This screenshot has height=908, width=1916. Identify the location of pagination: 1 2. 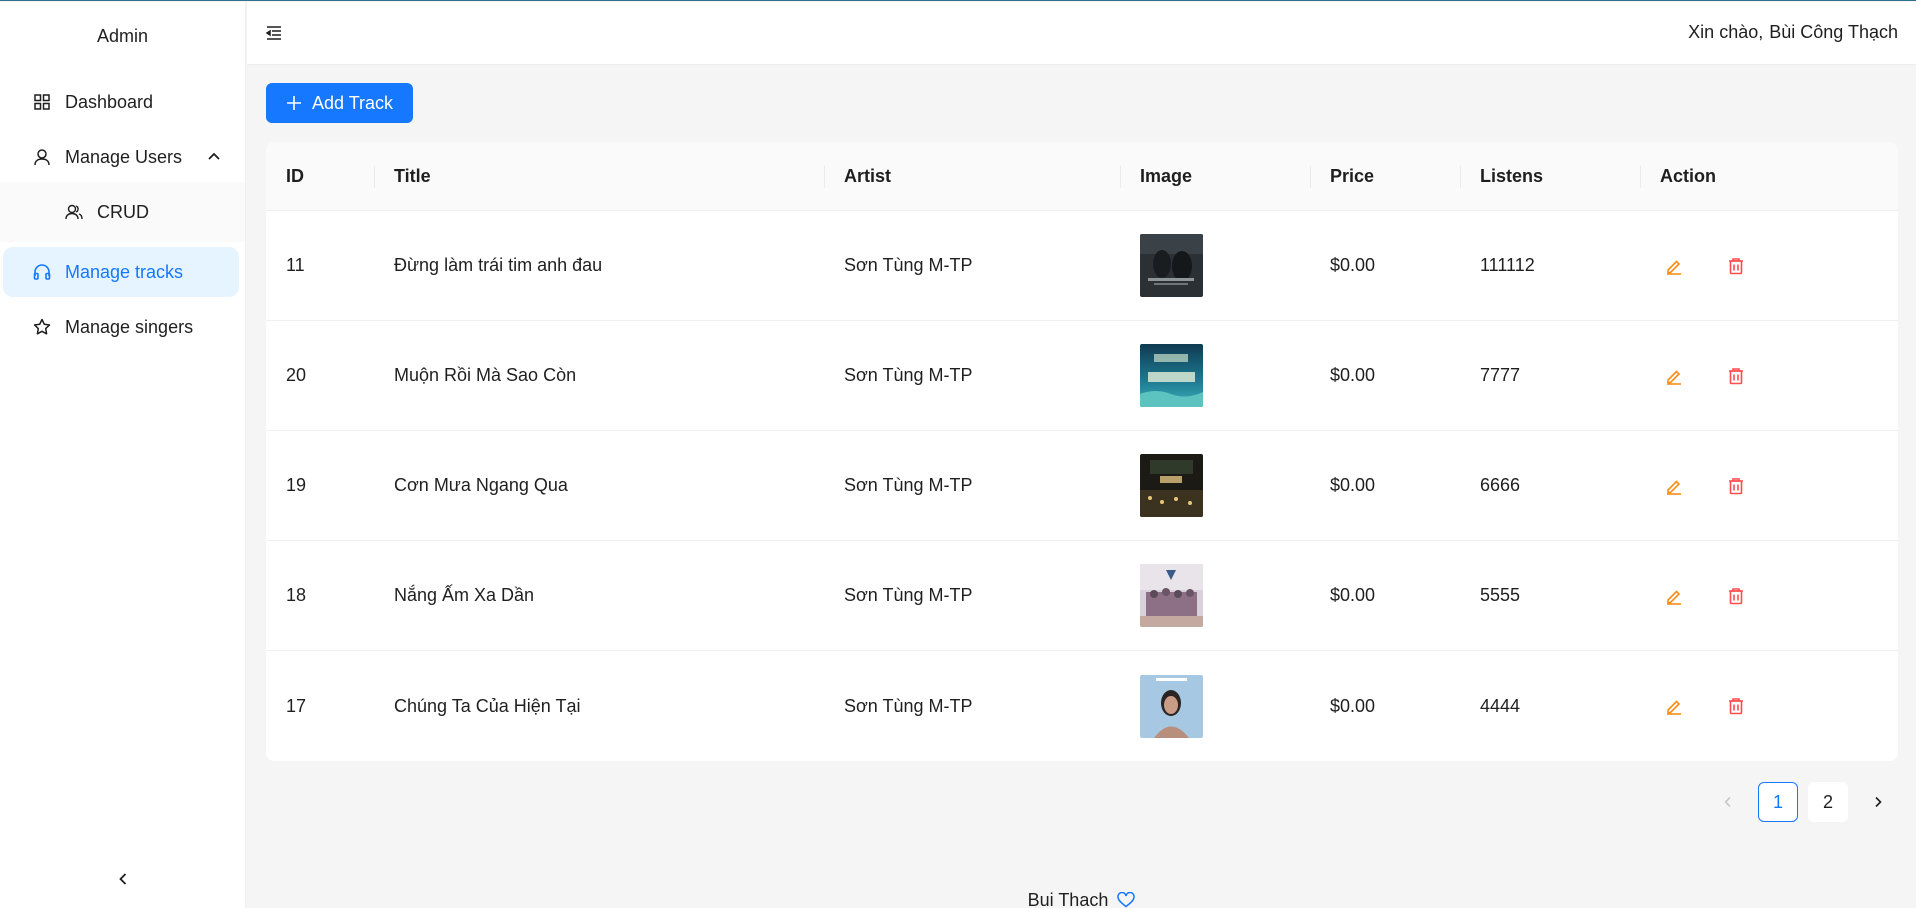
(1803, 802).